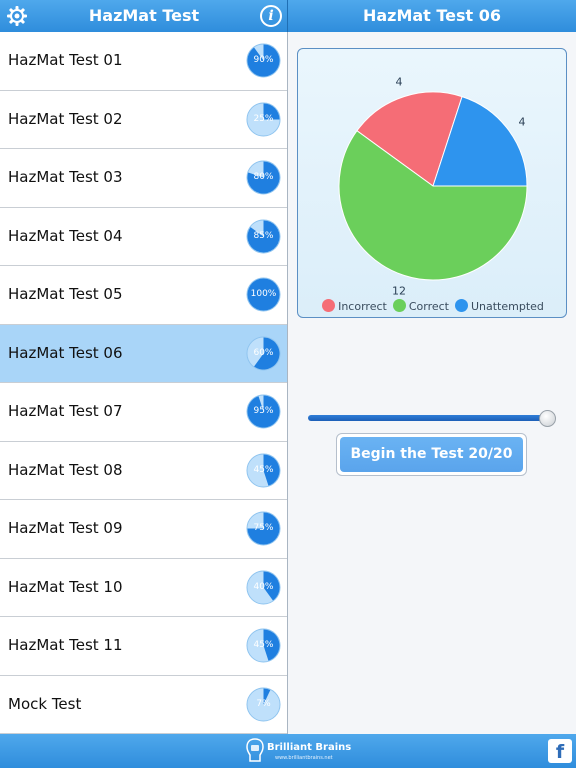 This screenshot has width=576, height=768. I want to click on brain-icon, so click(255, 750).